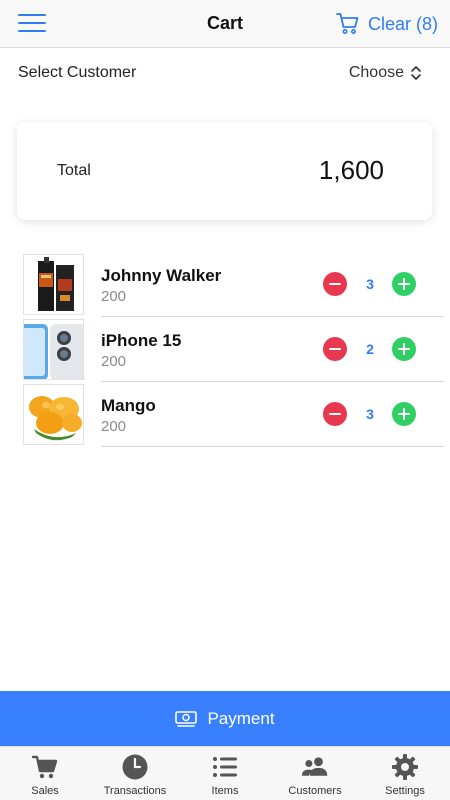 Image resolution: width=450 pixels, height=800 pixels. I want to click on cart-icon, so click(44, 767).